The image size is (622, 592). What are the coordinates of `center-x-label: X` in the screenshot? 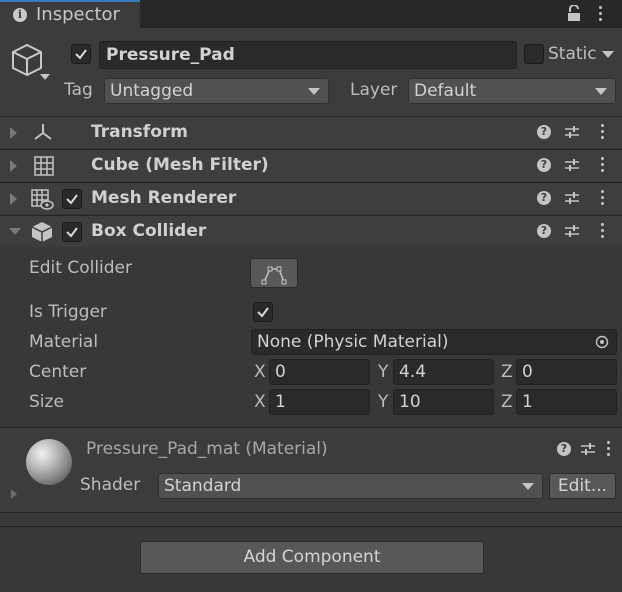 It's located at (260, 372).